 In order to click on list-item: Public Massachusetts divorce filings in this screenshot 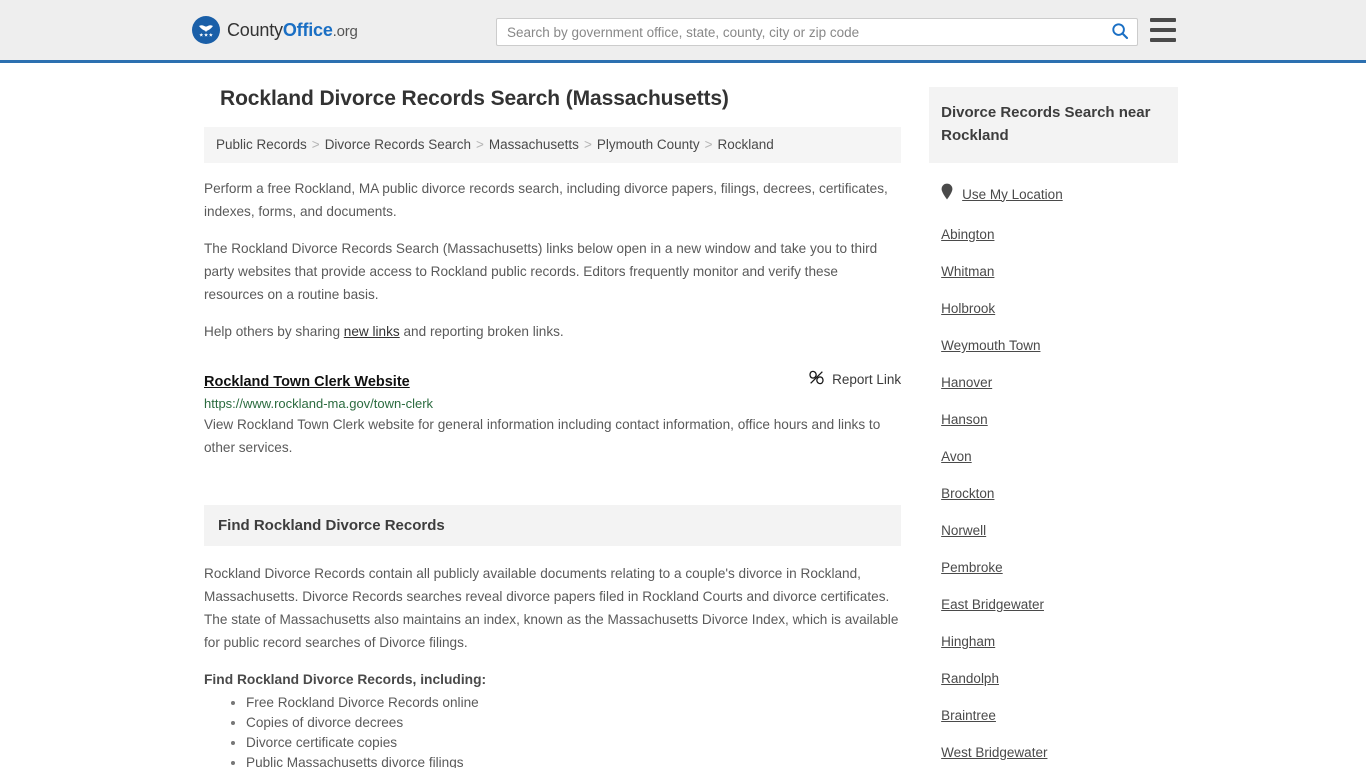, I will do `click(573, 760)`.